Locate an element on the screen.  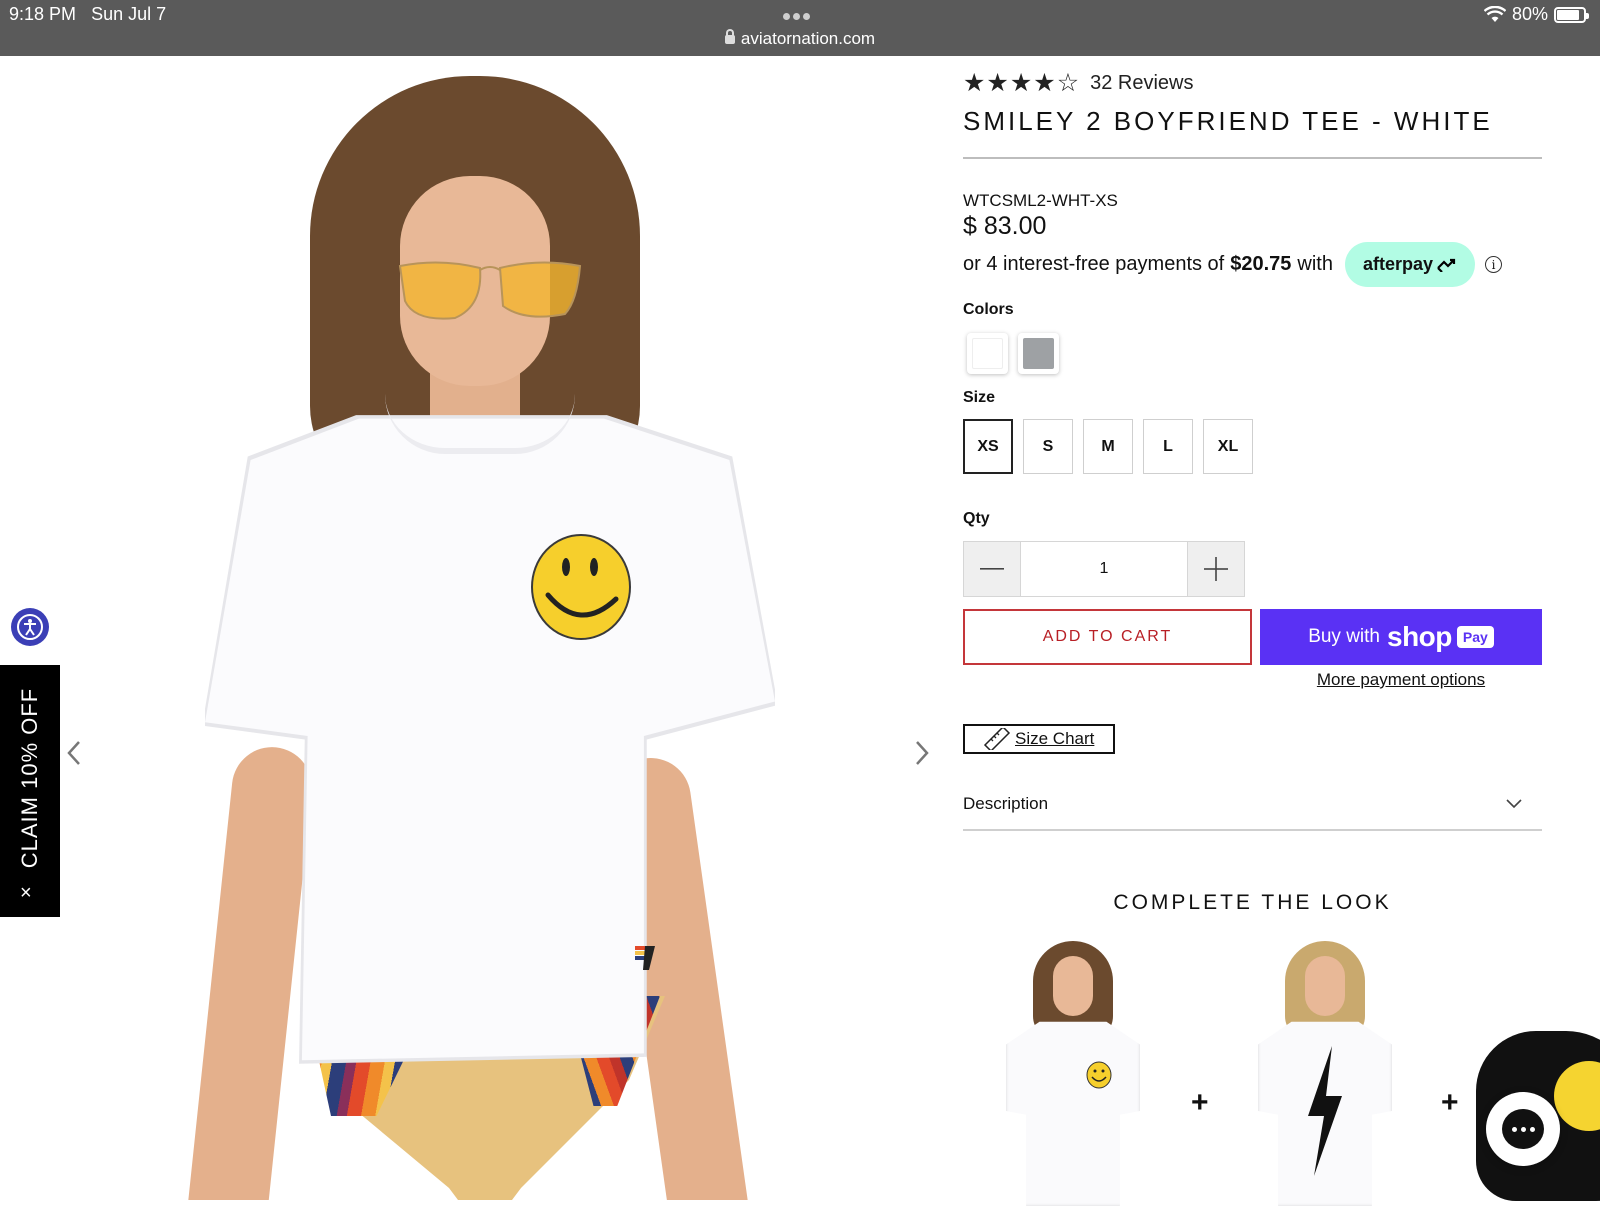
lock-icon is located at coordinates (729, 36).